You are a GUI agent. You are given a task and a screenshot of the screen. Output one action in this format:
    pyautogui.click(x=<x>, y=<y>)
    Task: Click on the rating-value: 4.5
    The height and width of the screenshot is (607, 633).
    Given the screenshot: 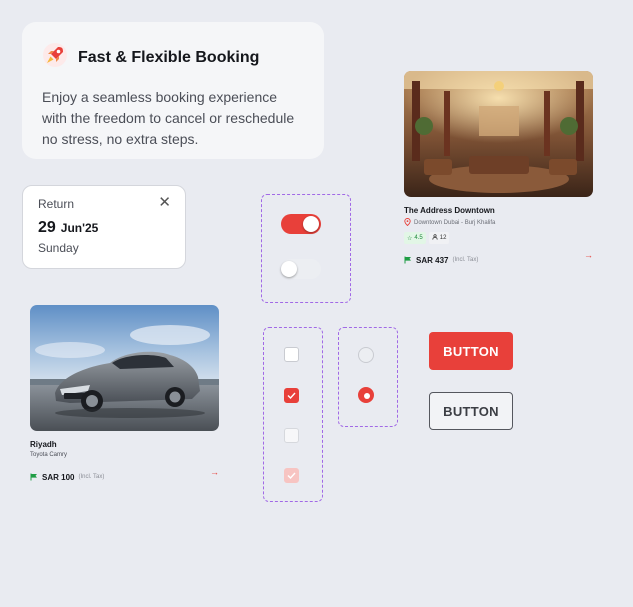 What is the action you would take?
    pyautogui.click(x=418, y=238)
    